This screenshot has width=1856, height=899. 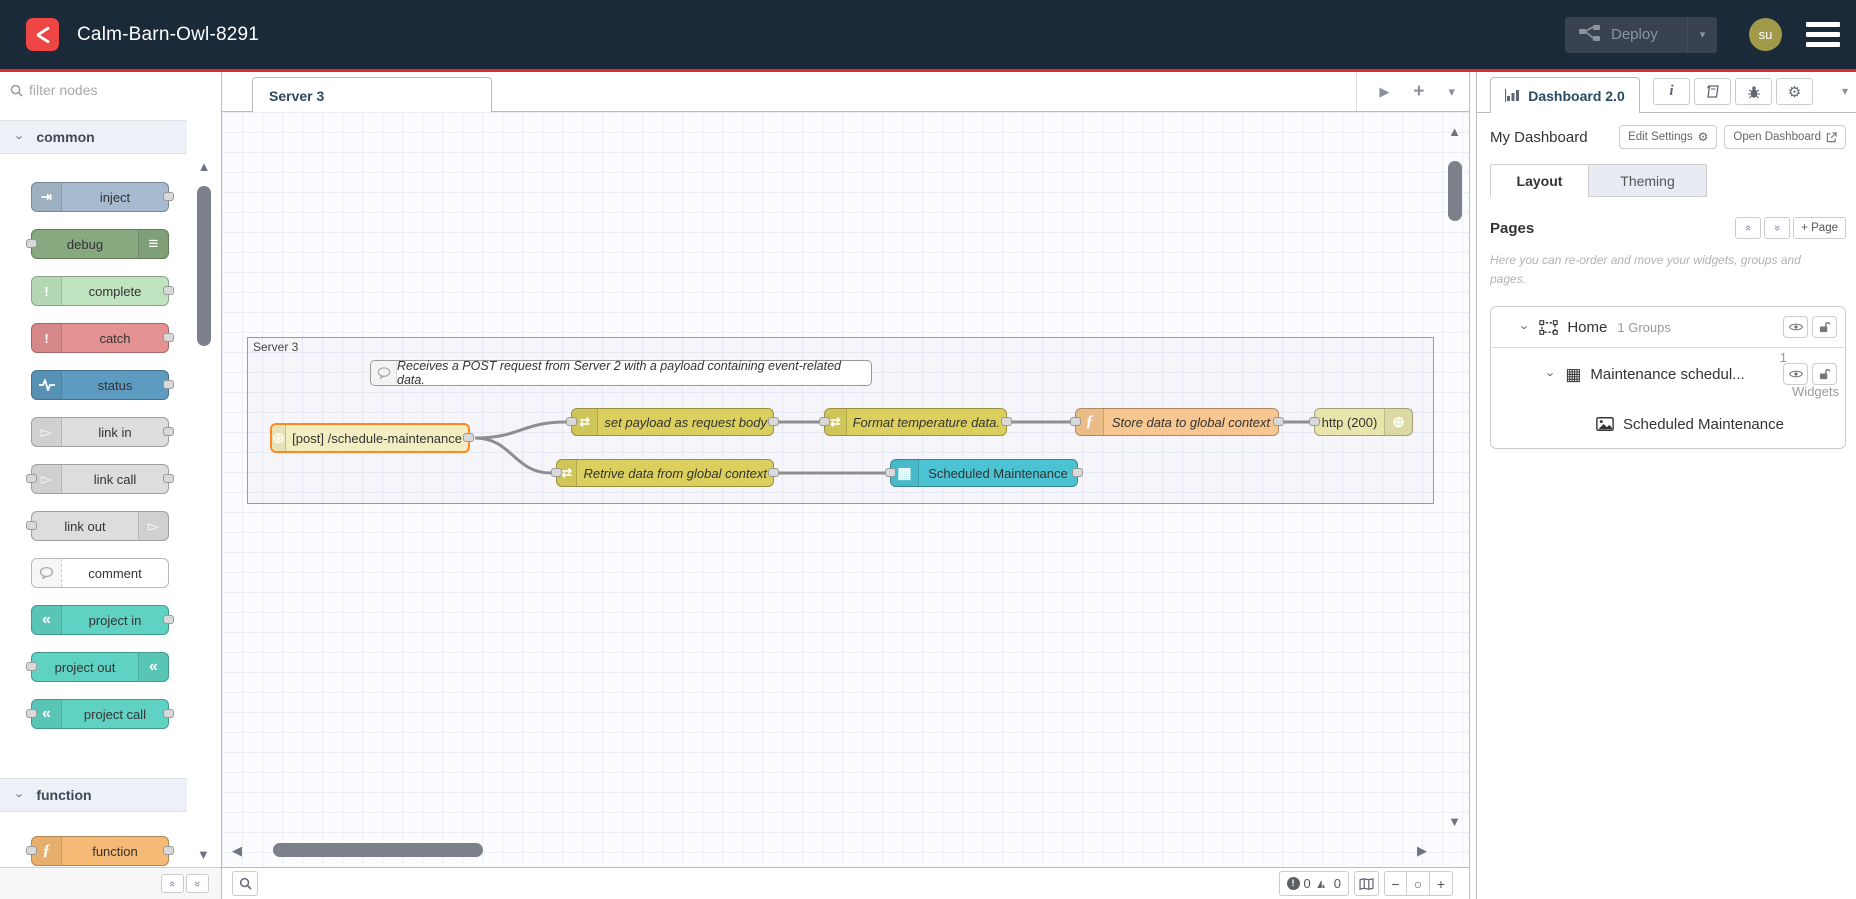 What do you see at coordinates (1422, 850) in the screenshot?
I see `canvas-scroll-right-icon: ▶` at bounding box center [1422, 850].